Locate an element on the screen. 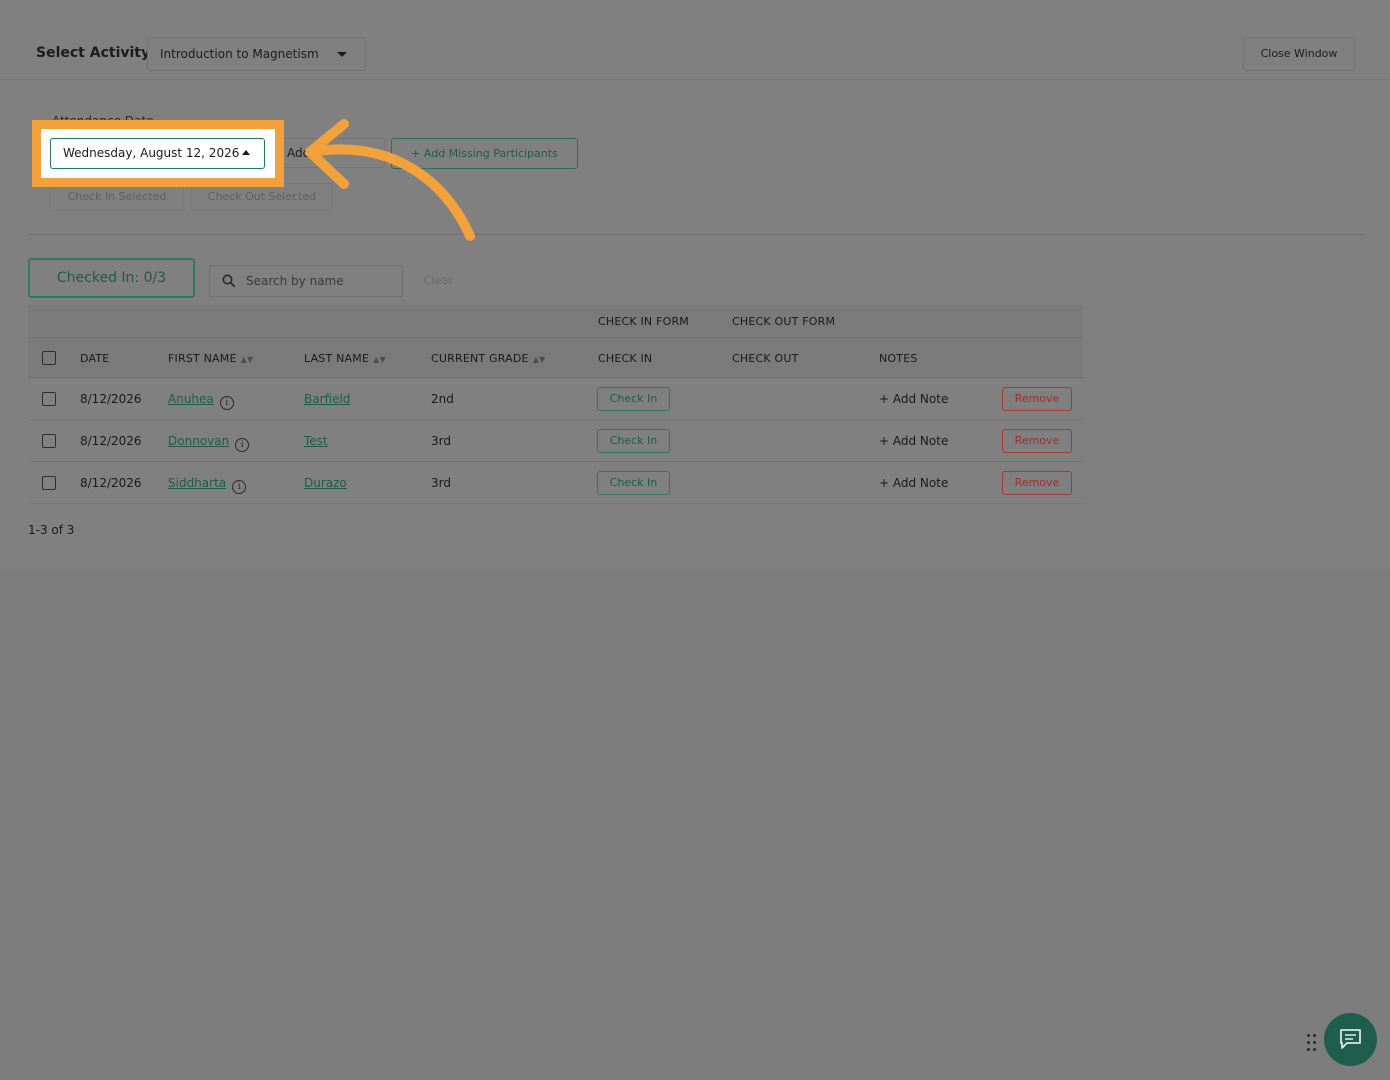 This screenshot has width=1390, height=1080. first-name-cell: Siddharta i is located at coordinates (207, 485).